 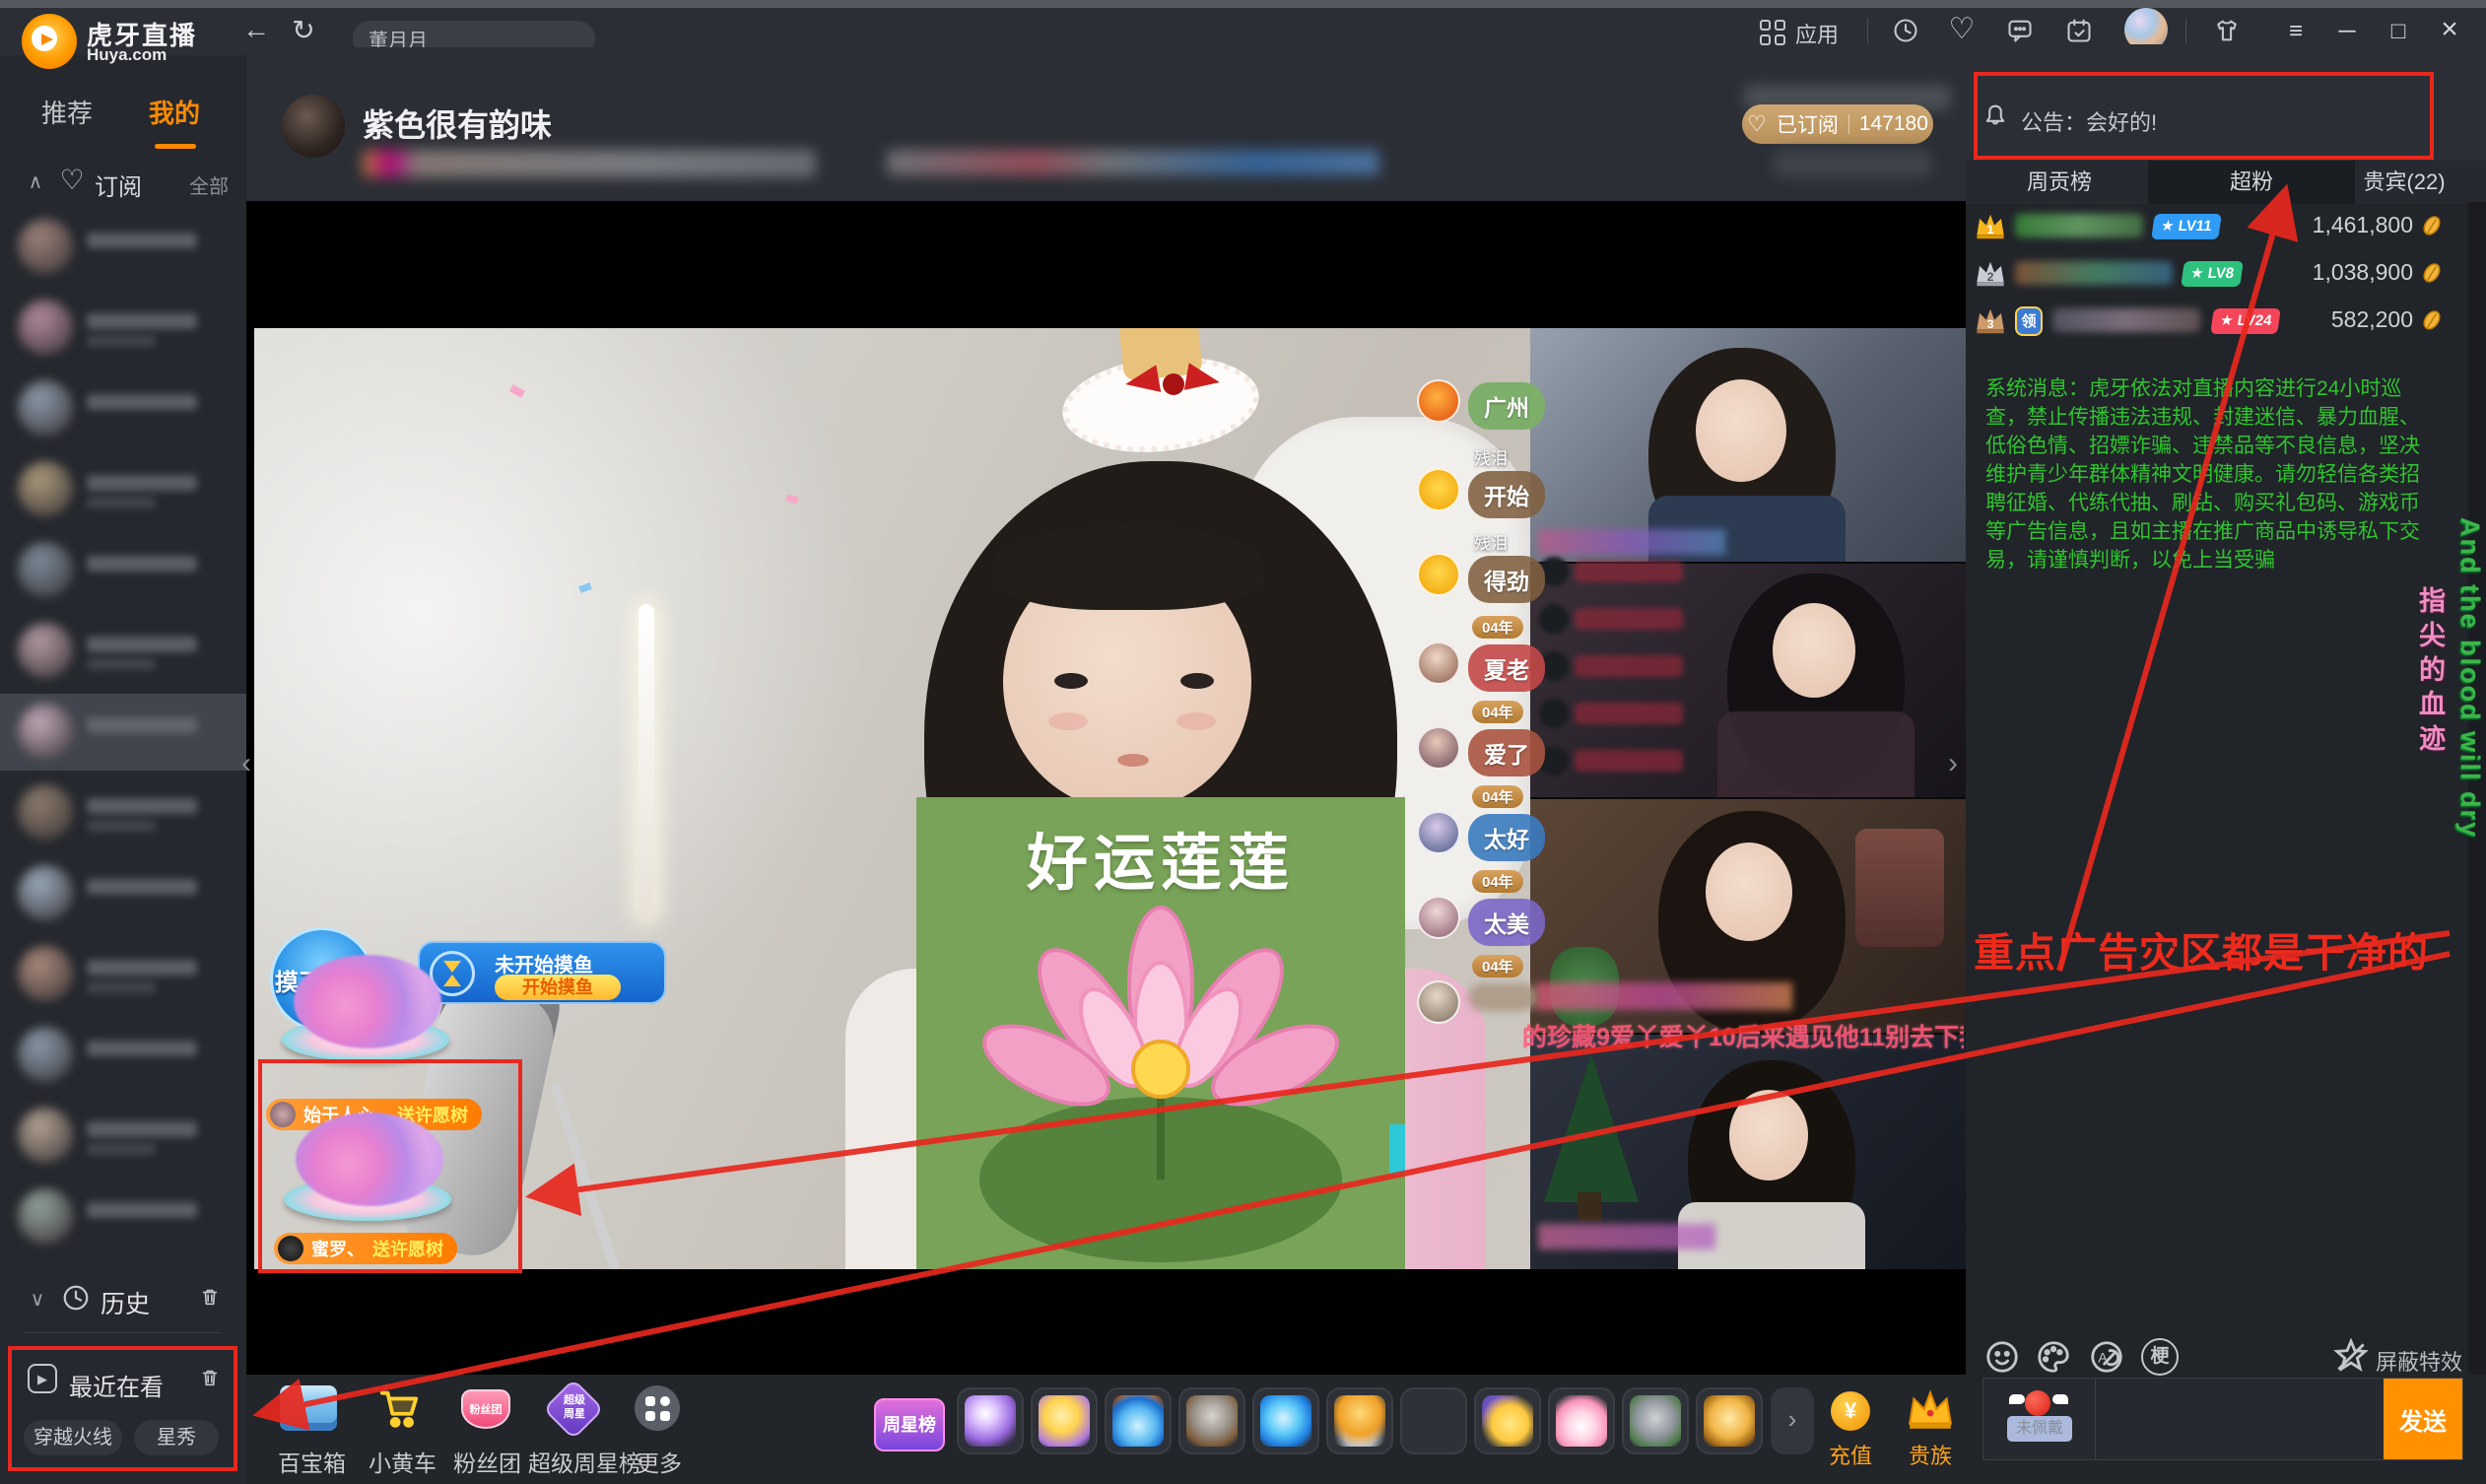 What do you see at coordinates (2432, 226) in the screenshot?
I see `gold-leaf-icon` at bounding box center [2432, 226].